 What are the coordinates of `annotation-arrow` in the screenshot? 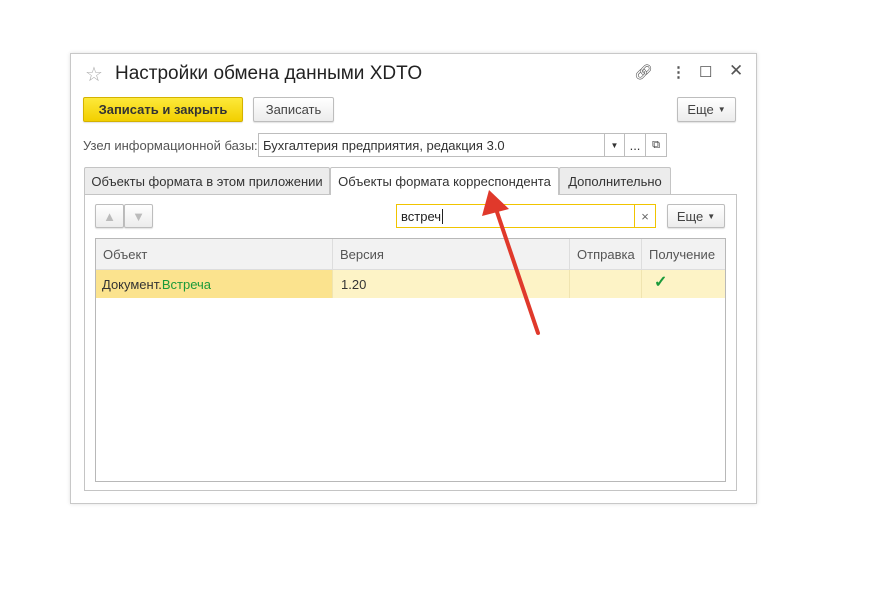 It's located at (511, 262).